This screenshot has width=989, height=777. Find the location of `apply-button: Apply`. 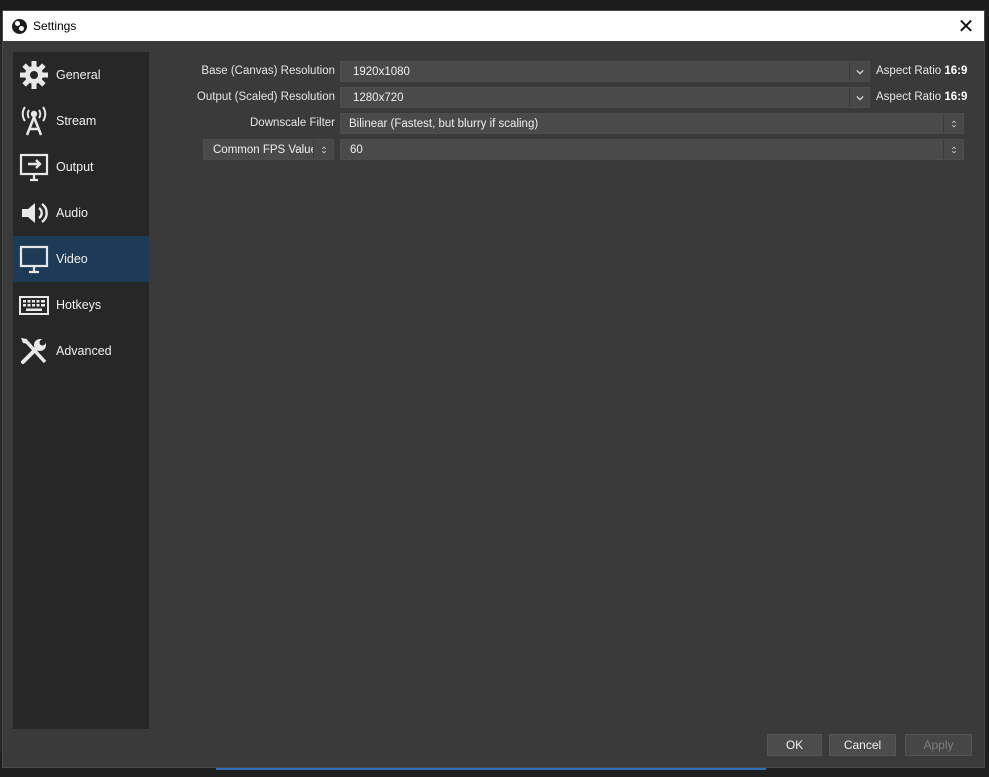

apply-button: Apply is located at coordinates (938, 745).